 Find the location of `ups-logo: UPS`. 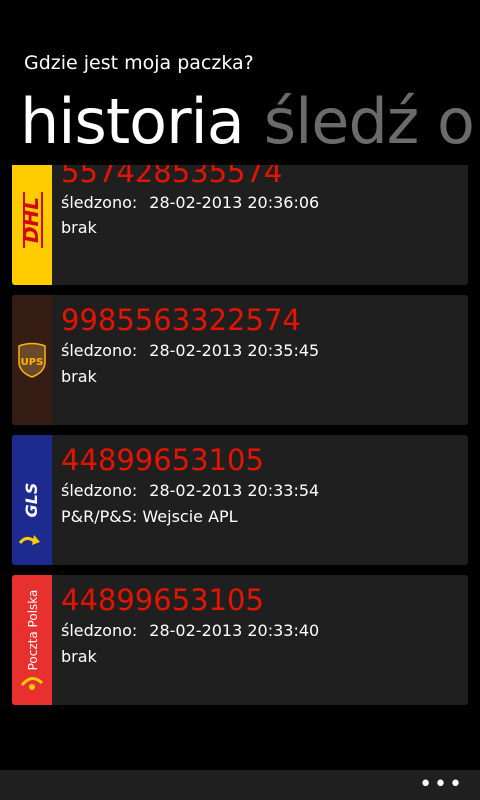

ups-logo: UPS is located at coordinates (32, 360).